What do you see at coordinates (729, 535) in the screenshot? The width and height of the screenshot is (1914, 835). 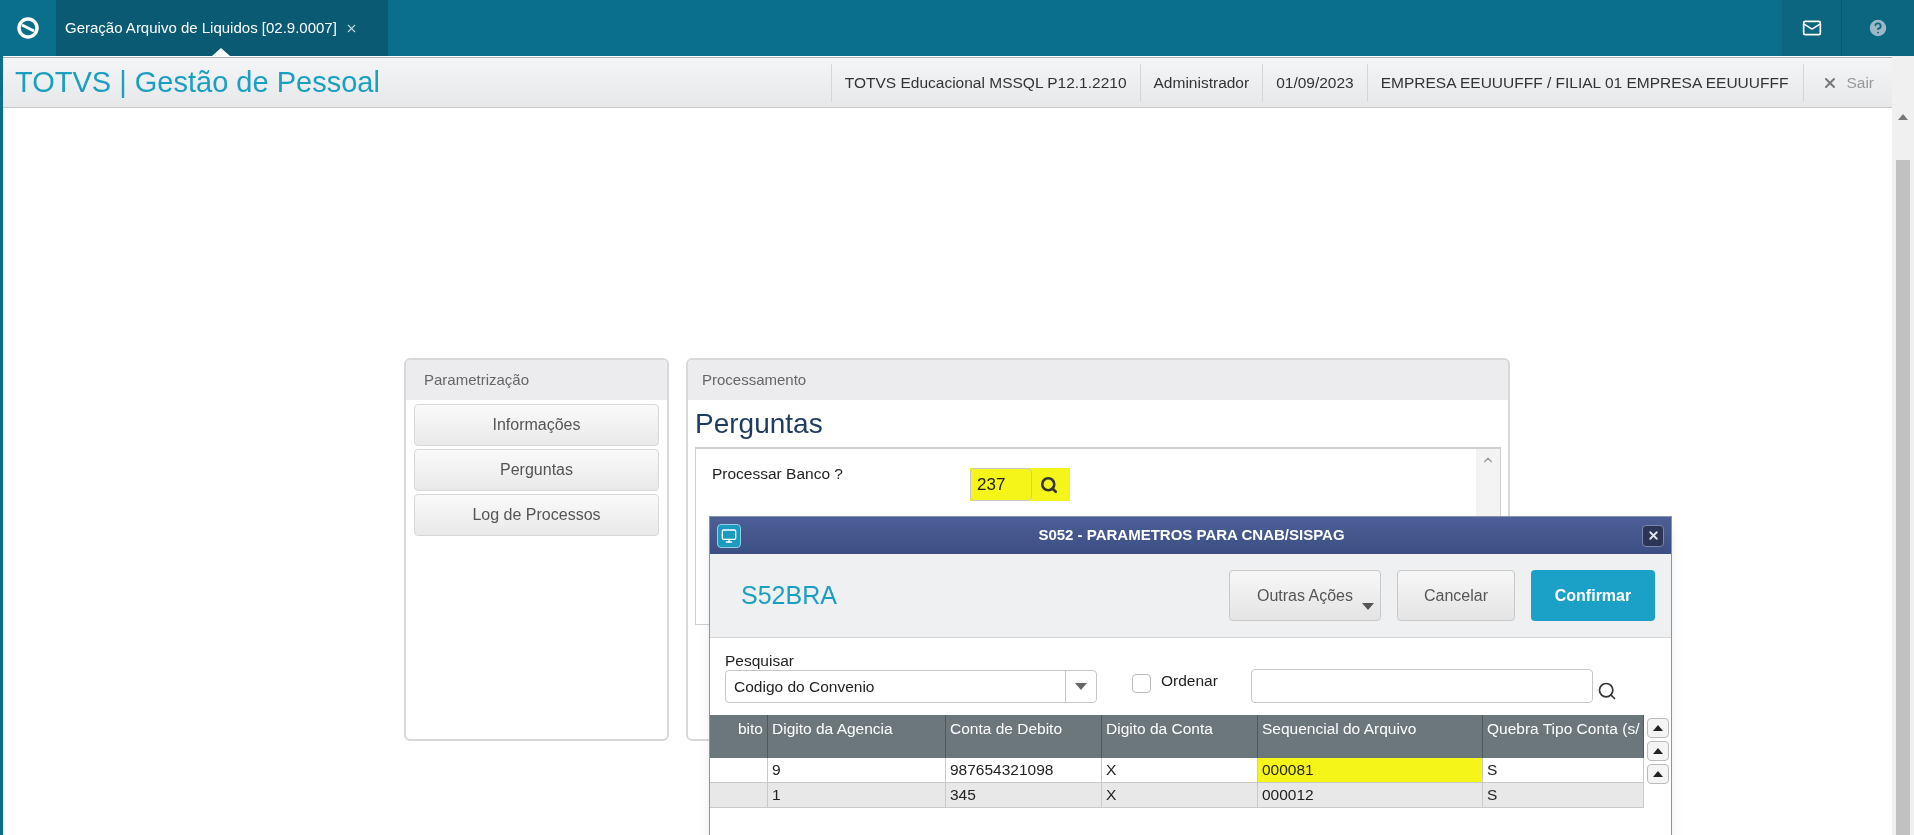 I see `window-icon` at bounding box center [729, 535].